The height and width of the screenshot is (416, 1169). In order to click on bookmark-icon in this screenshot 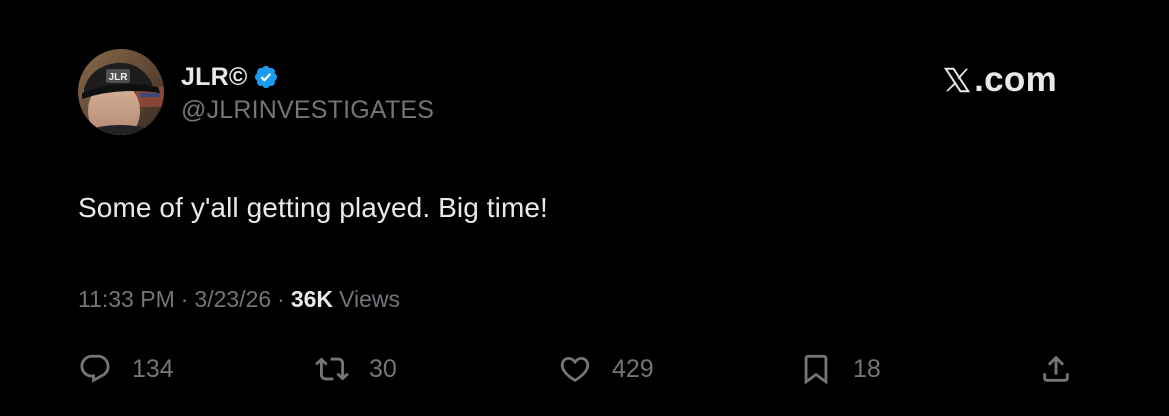, I will do `click(816, 369)`.